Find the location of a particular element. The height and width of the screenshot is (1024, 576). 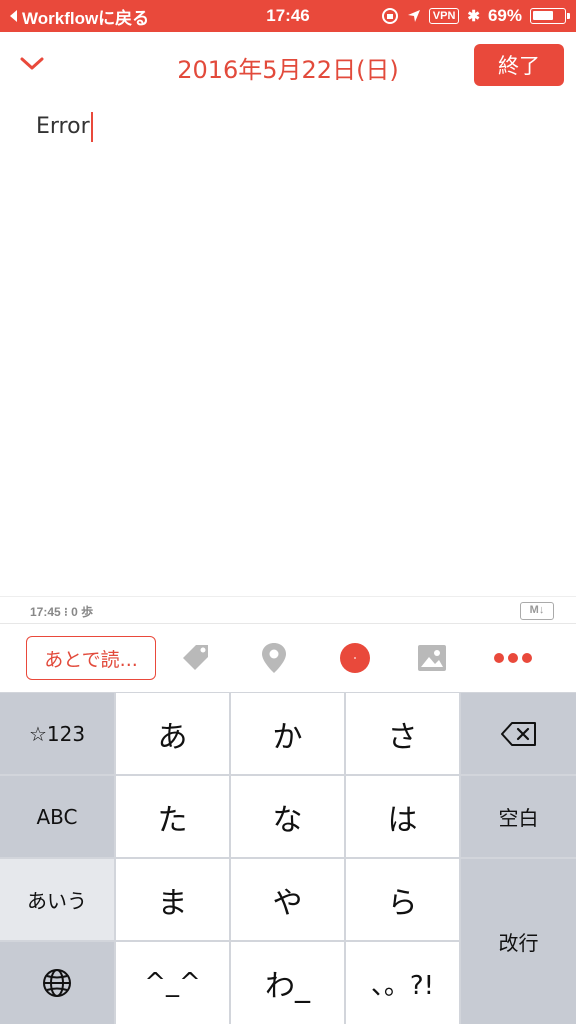

more-dots-icon is located at coordinates (513, 658).